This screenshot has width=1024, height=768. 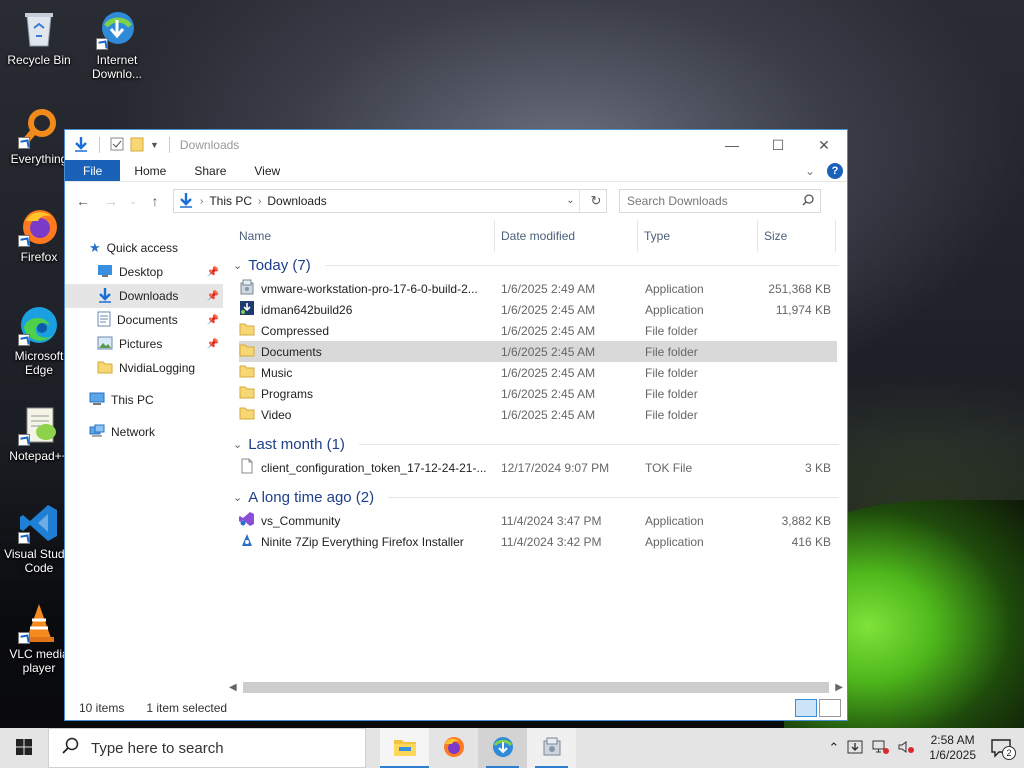 I want to click on nav-item-pictures: Pictures 📌, so click(x=144, y=344).